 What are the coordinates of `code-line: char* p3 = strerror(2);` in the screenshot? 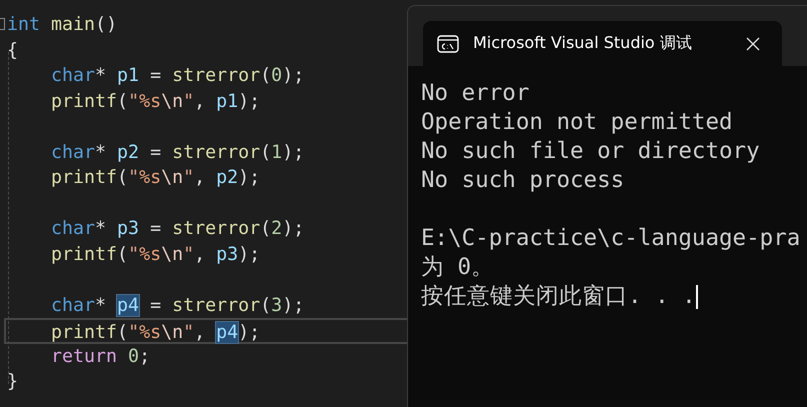 It's located at (178, 229).